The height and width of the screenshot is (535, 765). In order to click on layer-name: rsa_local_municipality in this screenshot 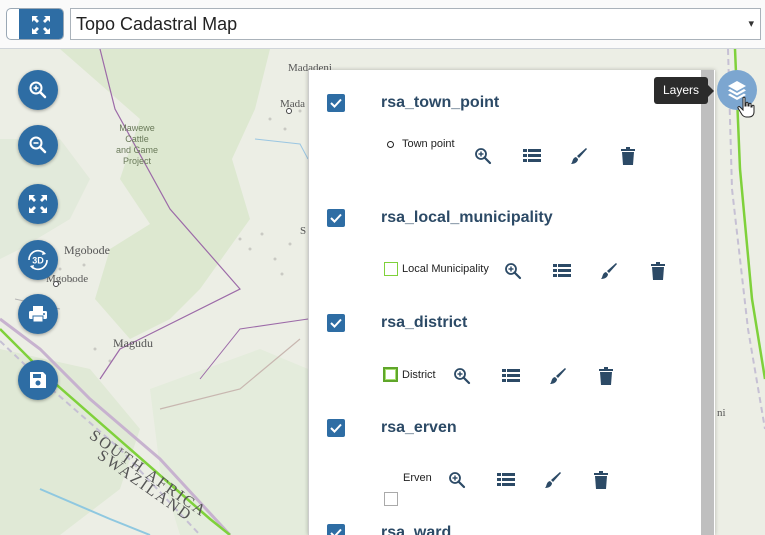, I will do `click(467, 217)`.